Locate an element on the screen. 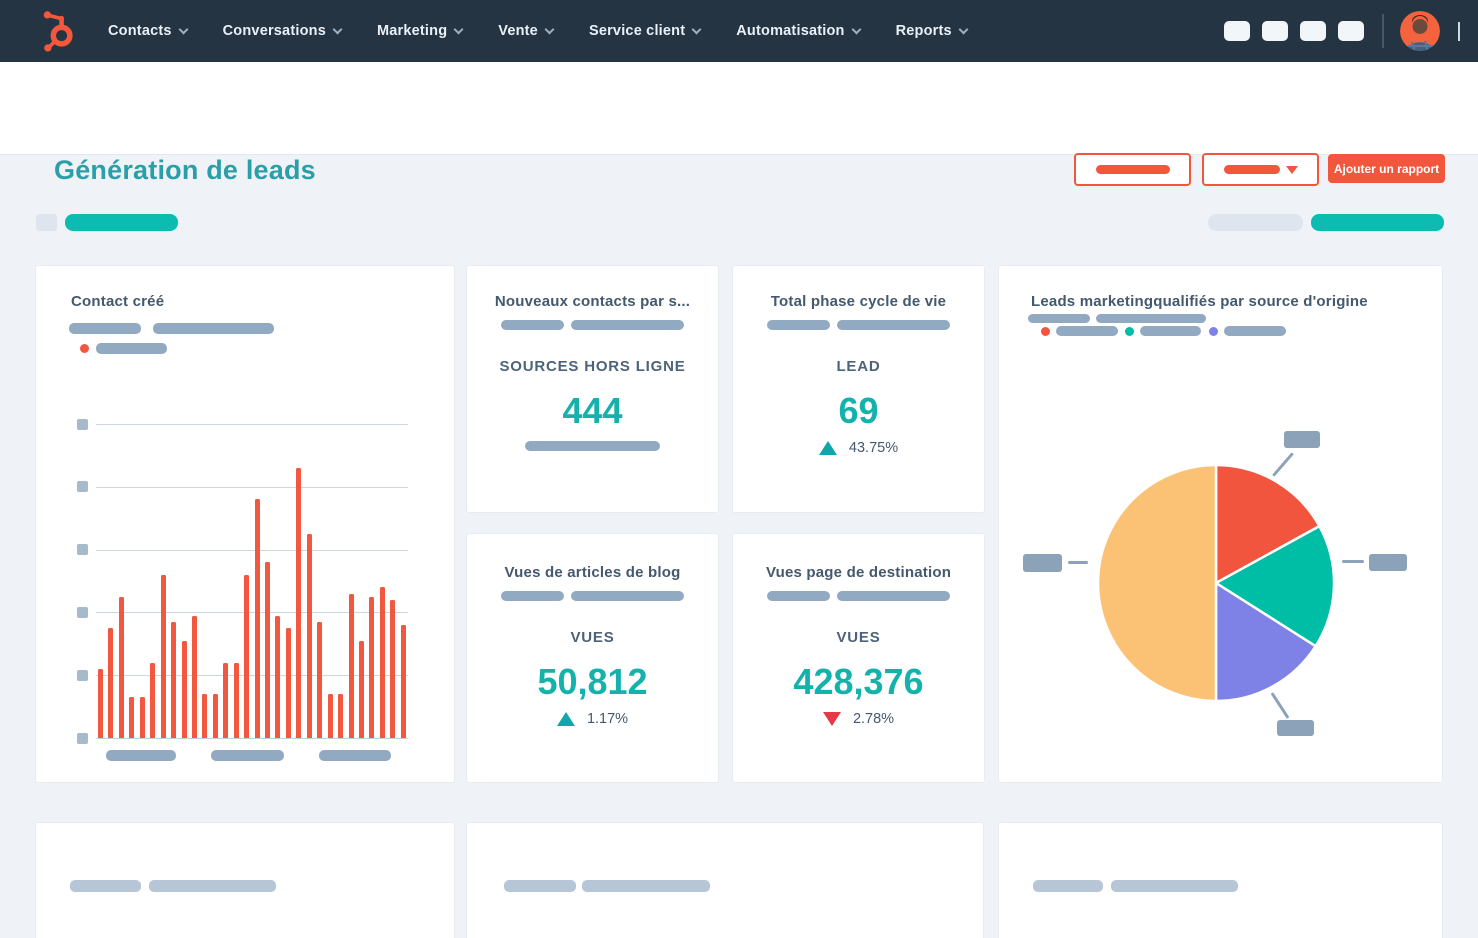  navbar-divider is located at coordinates (1383, 31).